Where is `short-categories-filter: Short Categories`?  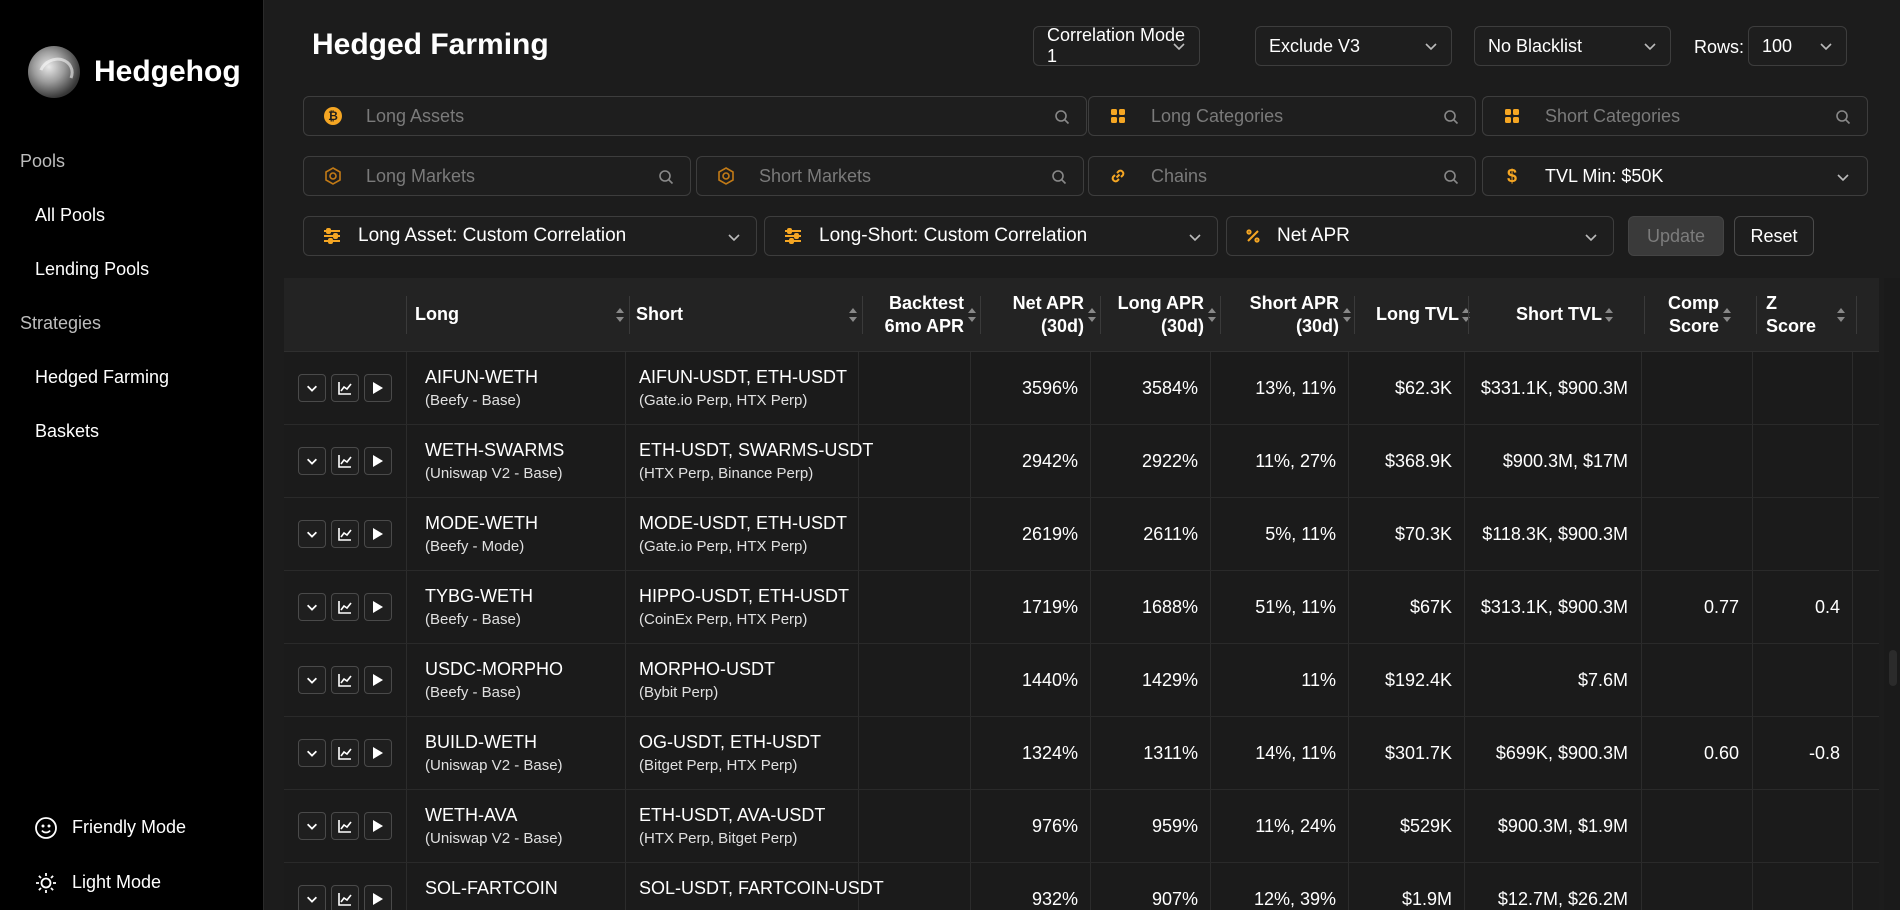
short-categories-filter: Short Categories is located at coordinates (1675, 116).